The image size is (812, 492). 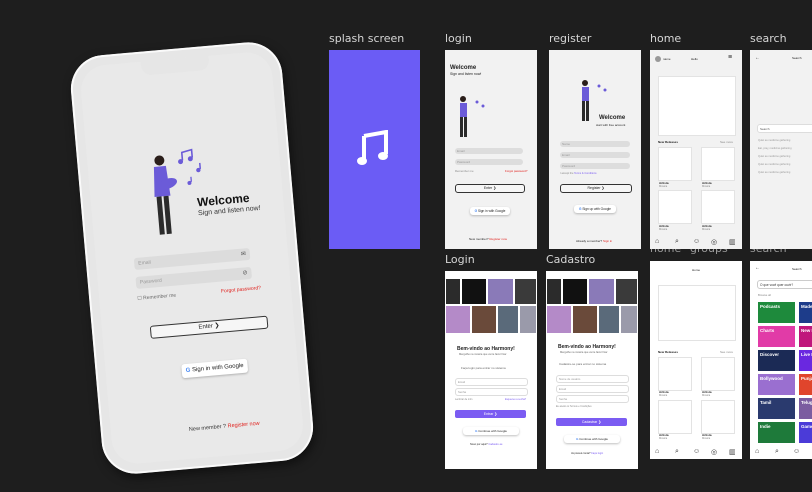 I want to click on welcome-title: Bem-vindo ao Harmony!, so click(x=486, y=349).